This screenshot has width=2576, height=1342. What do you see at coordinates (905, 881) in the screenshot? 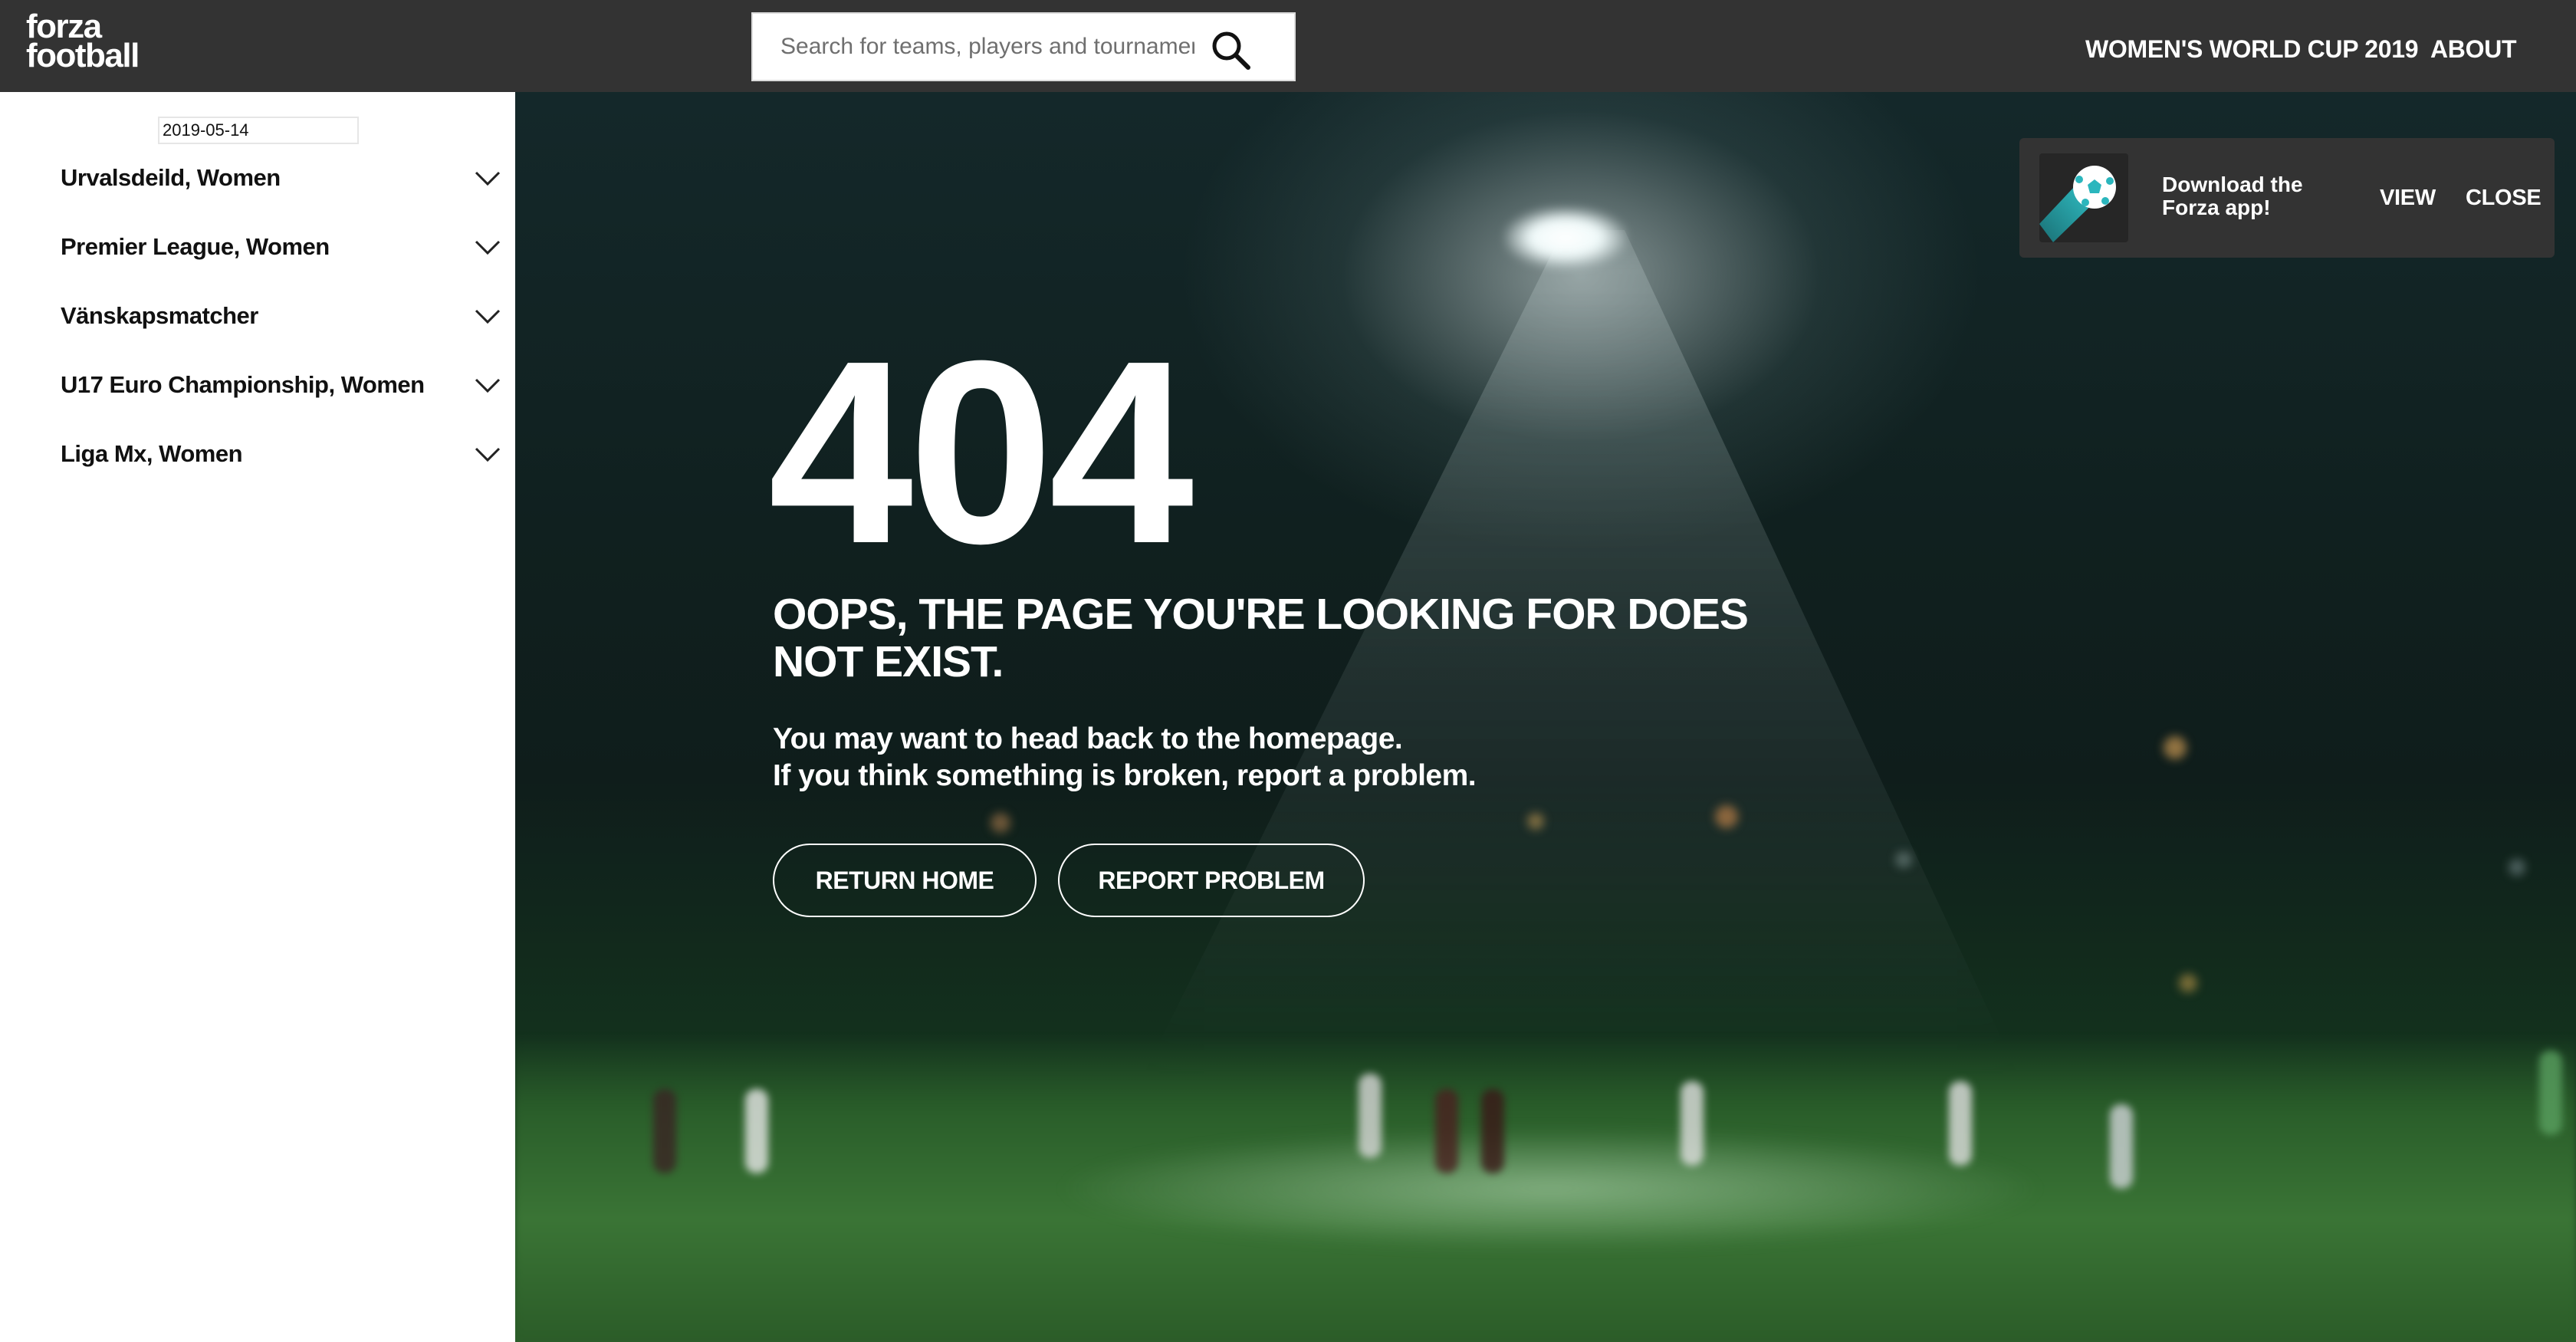
I see `return-home-button: RETURN HOME` at bounding box center [905, 881].